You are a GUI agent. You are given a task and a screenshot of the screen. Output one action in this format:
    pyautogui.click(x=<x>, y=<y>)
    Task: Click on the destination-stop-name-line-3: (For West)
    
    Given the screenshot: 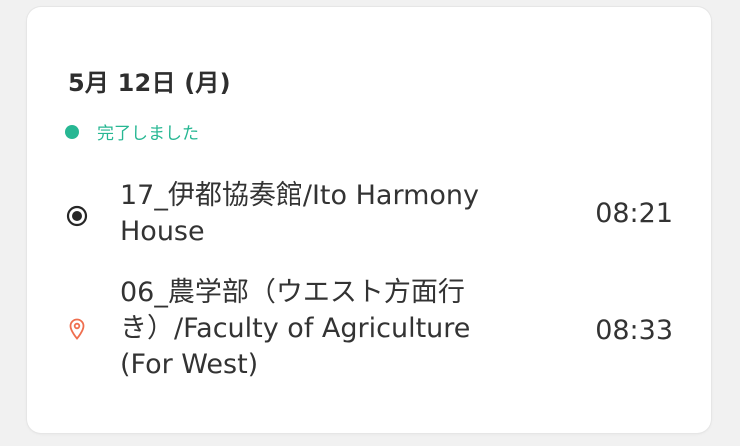 What is the action you would take?
    pyautogui.click(x=189, y=364)
    